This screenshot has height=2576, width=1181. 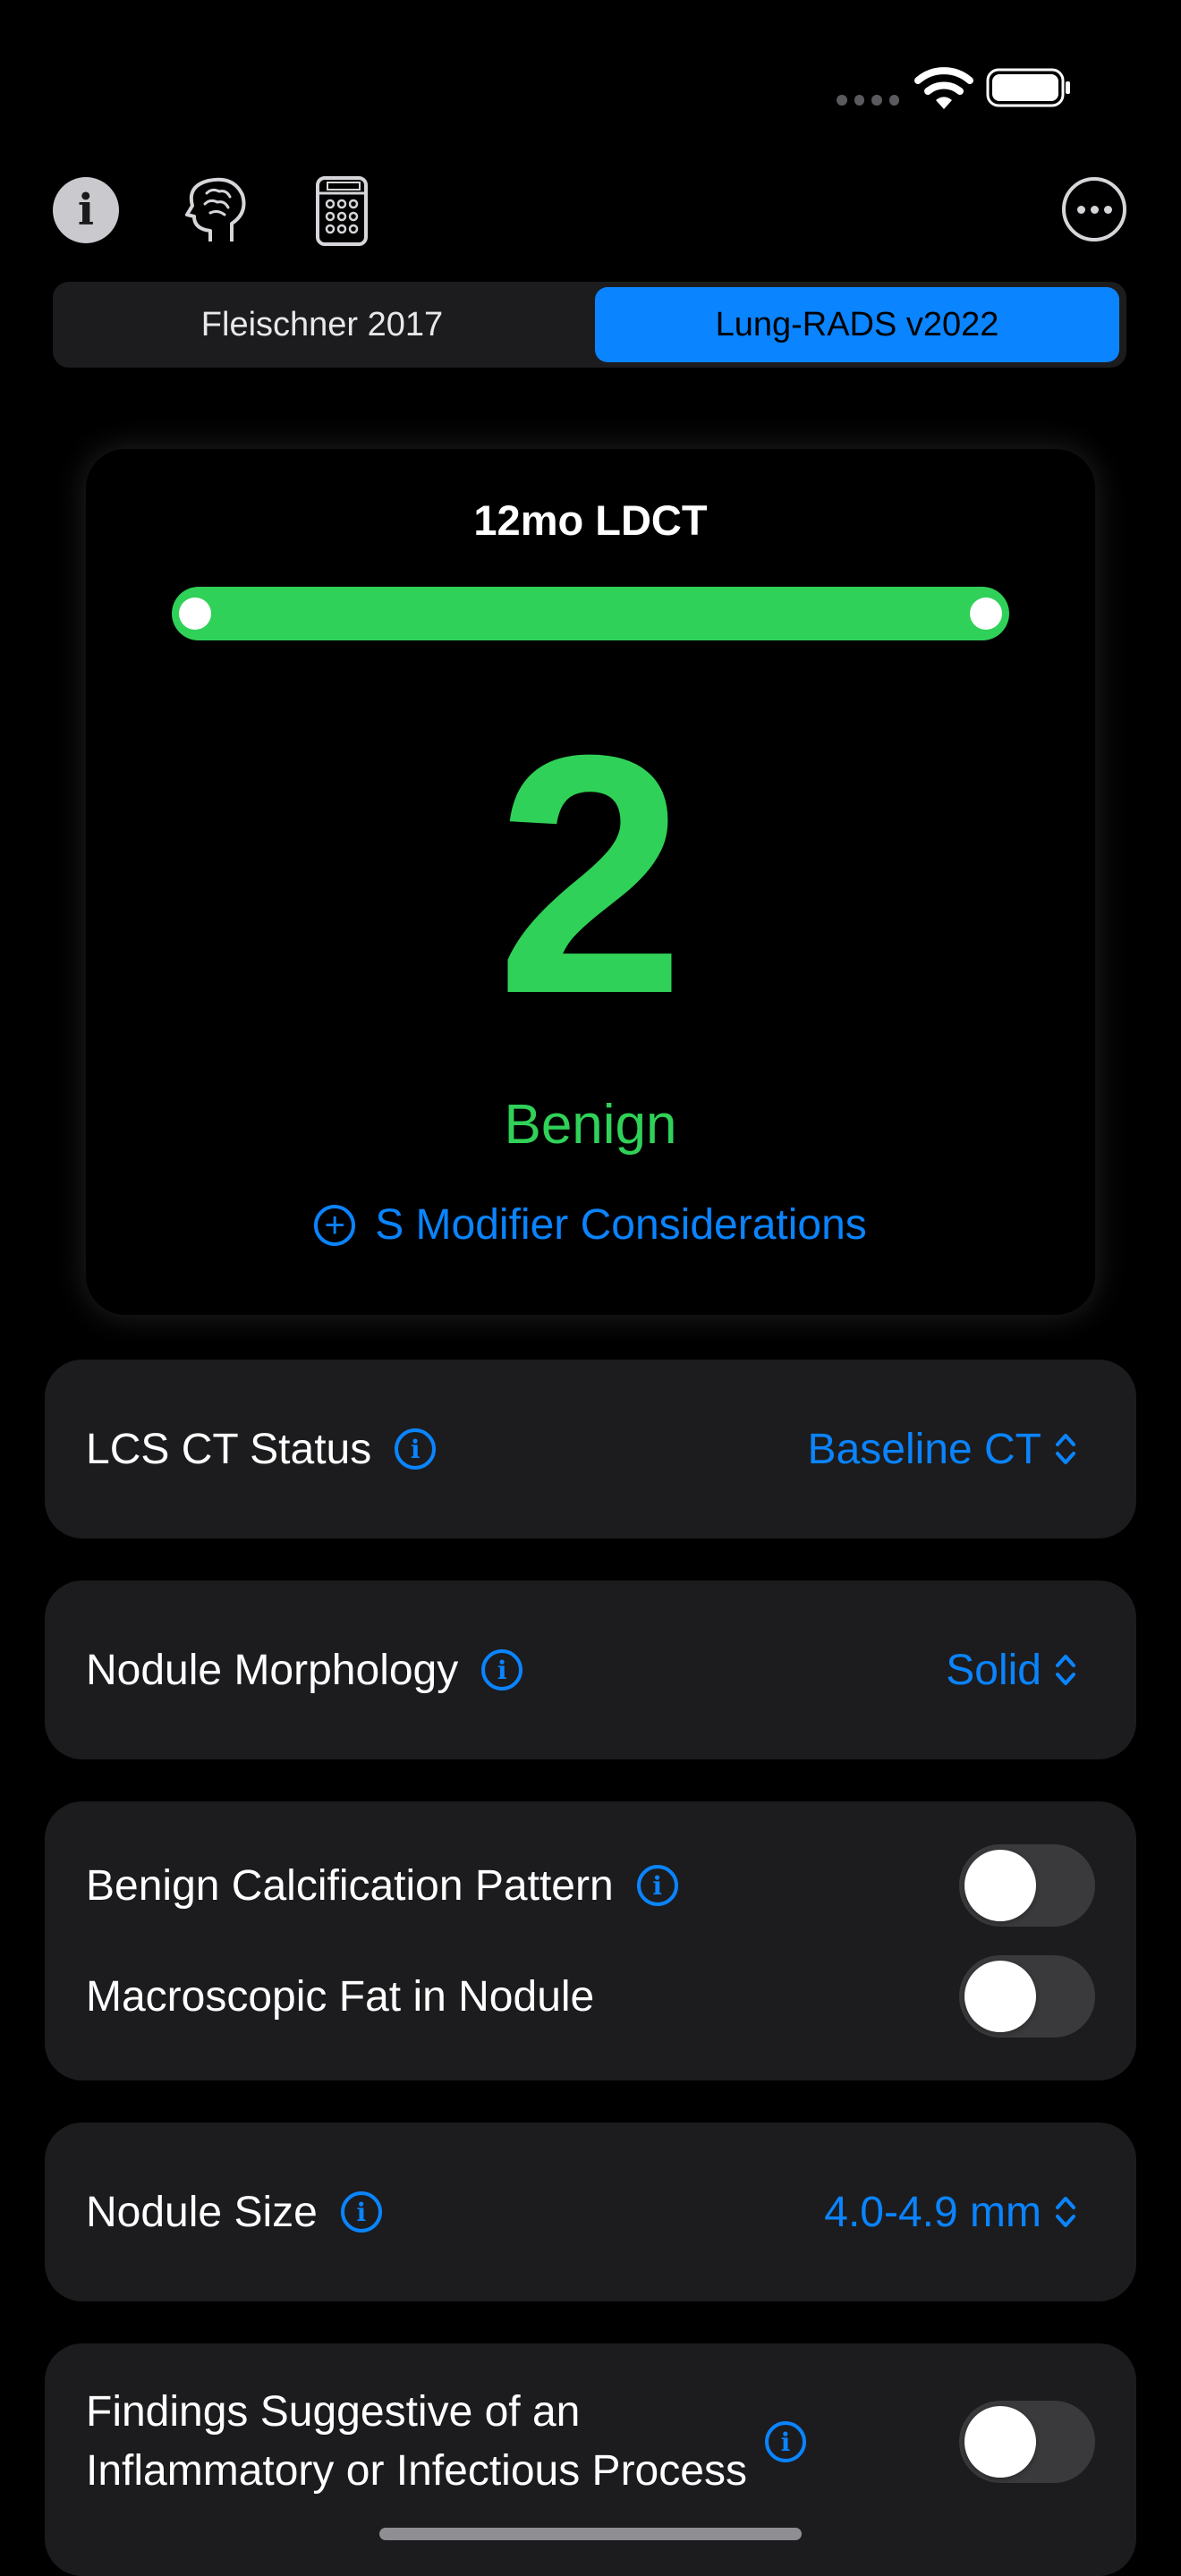 I want to click on plus-circle-icon: +, so click(x=335, y=1225).